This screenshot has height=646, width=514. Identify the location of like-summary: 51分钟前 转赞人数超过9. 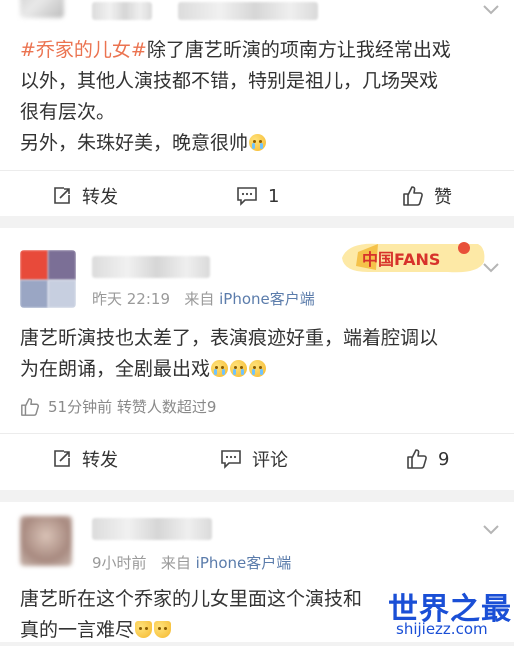
(118, 406).